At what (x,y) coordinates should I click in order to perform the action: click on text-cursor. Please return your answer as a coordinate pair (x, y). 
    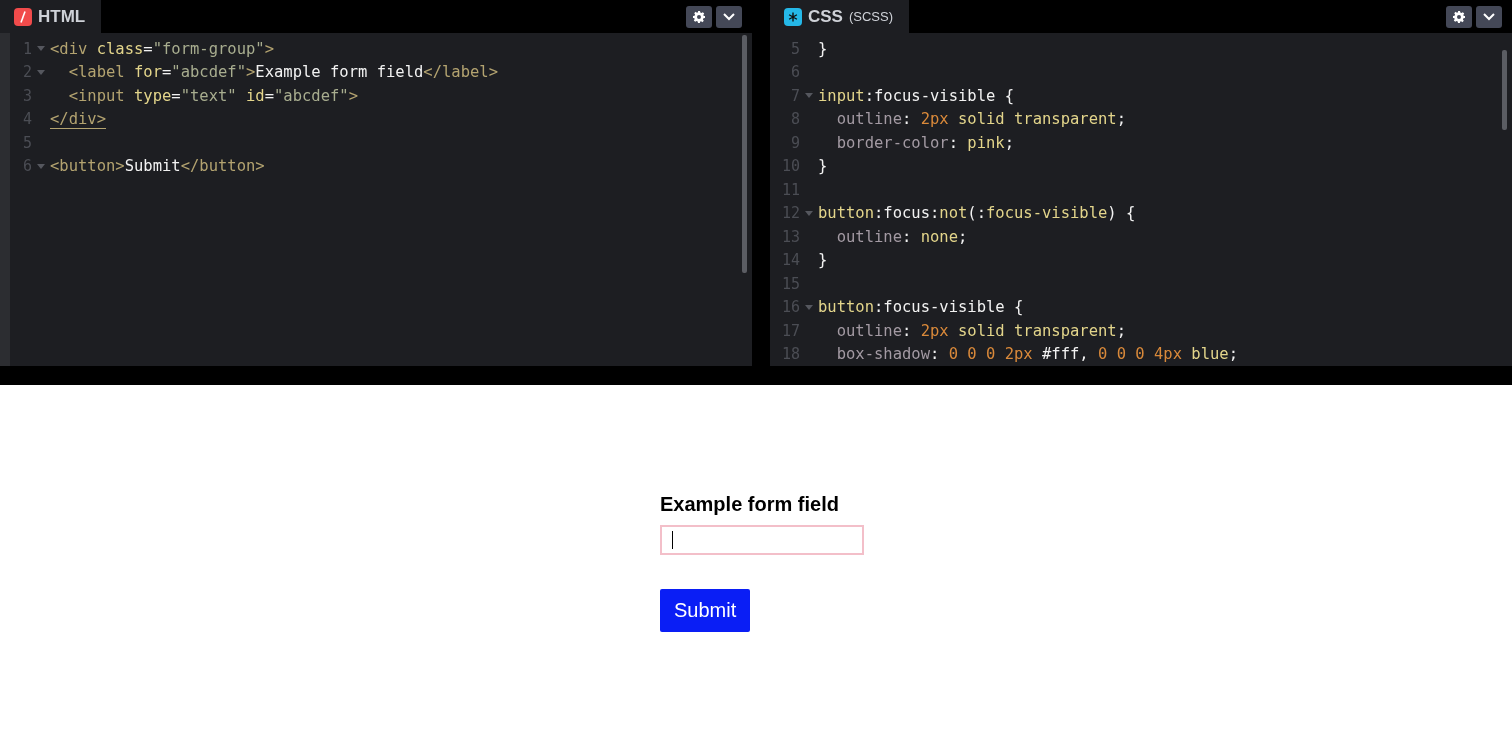
    Looking at the image, I should click on (672, 540).